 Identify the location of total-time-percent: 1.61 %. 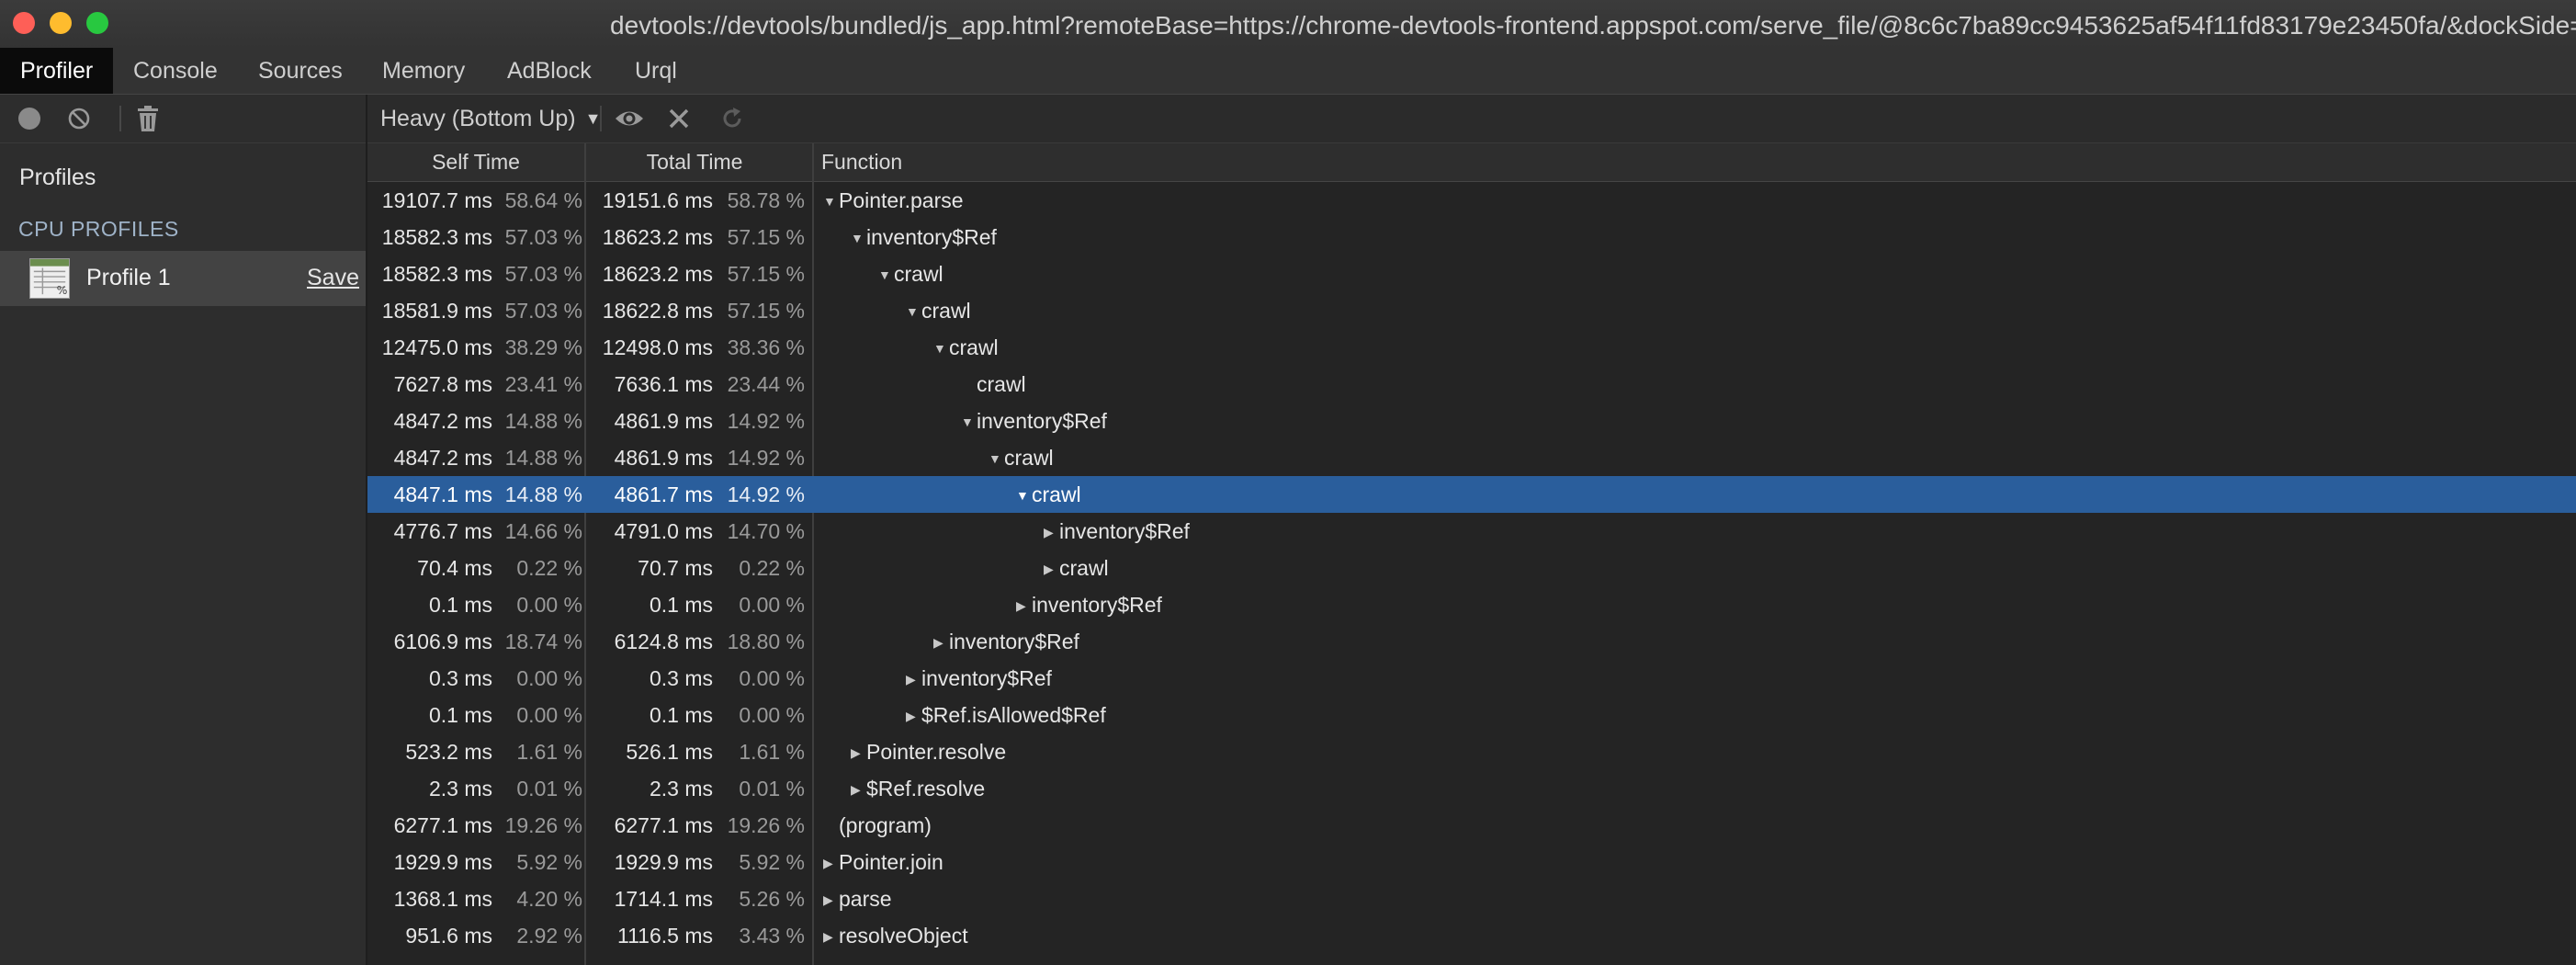
(772, 752).